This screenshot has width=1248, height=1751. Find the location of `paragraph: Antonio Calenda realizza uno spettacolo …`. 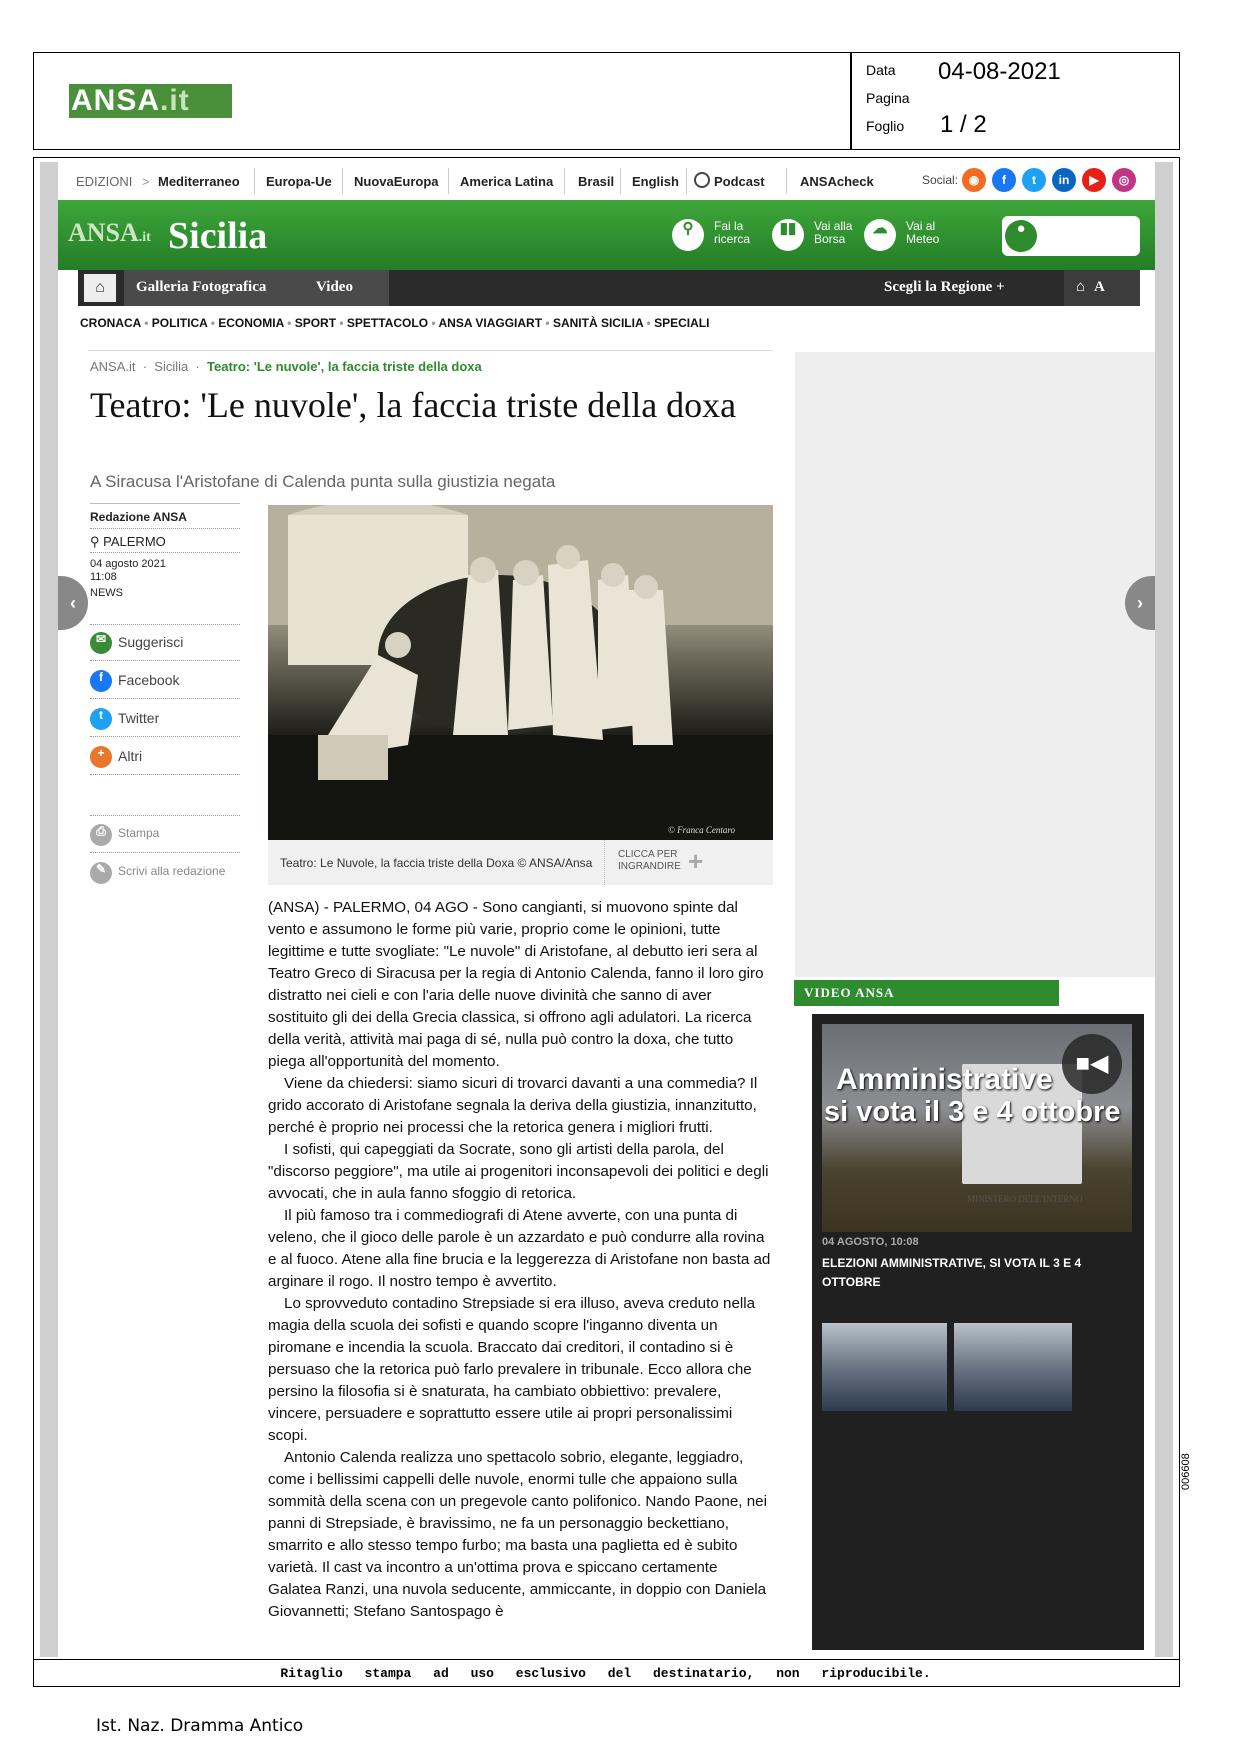

paragraph: Antonio Calenda realizza uno spettacolo … is located at coordinates (517, 1534).